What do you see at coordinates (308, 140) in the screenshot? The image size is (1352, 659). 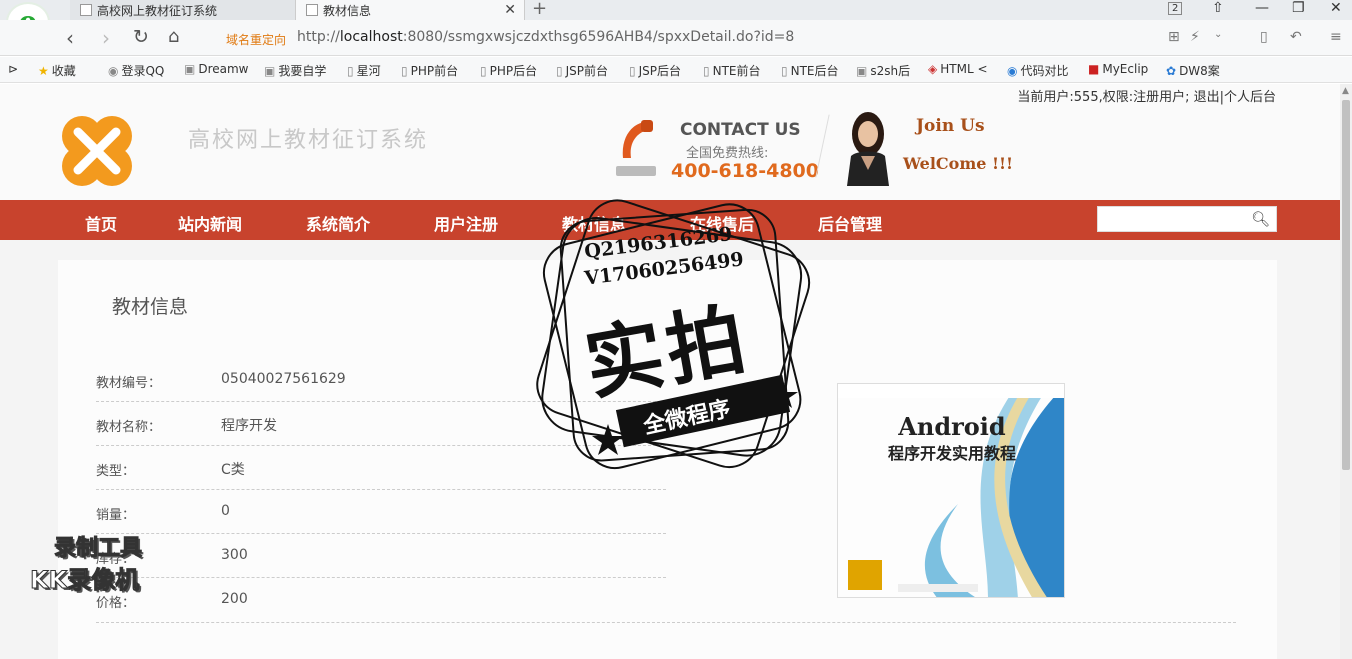 I see `site-name: 高校网上教材征订系统` at bounding box center [308, 140].